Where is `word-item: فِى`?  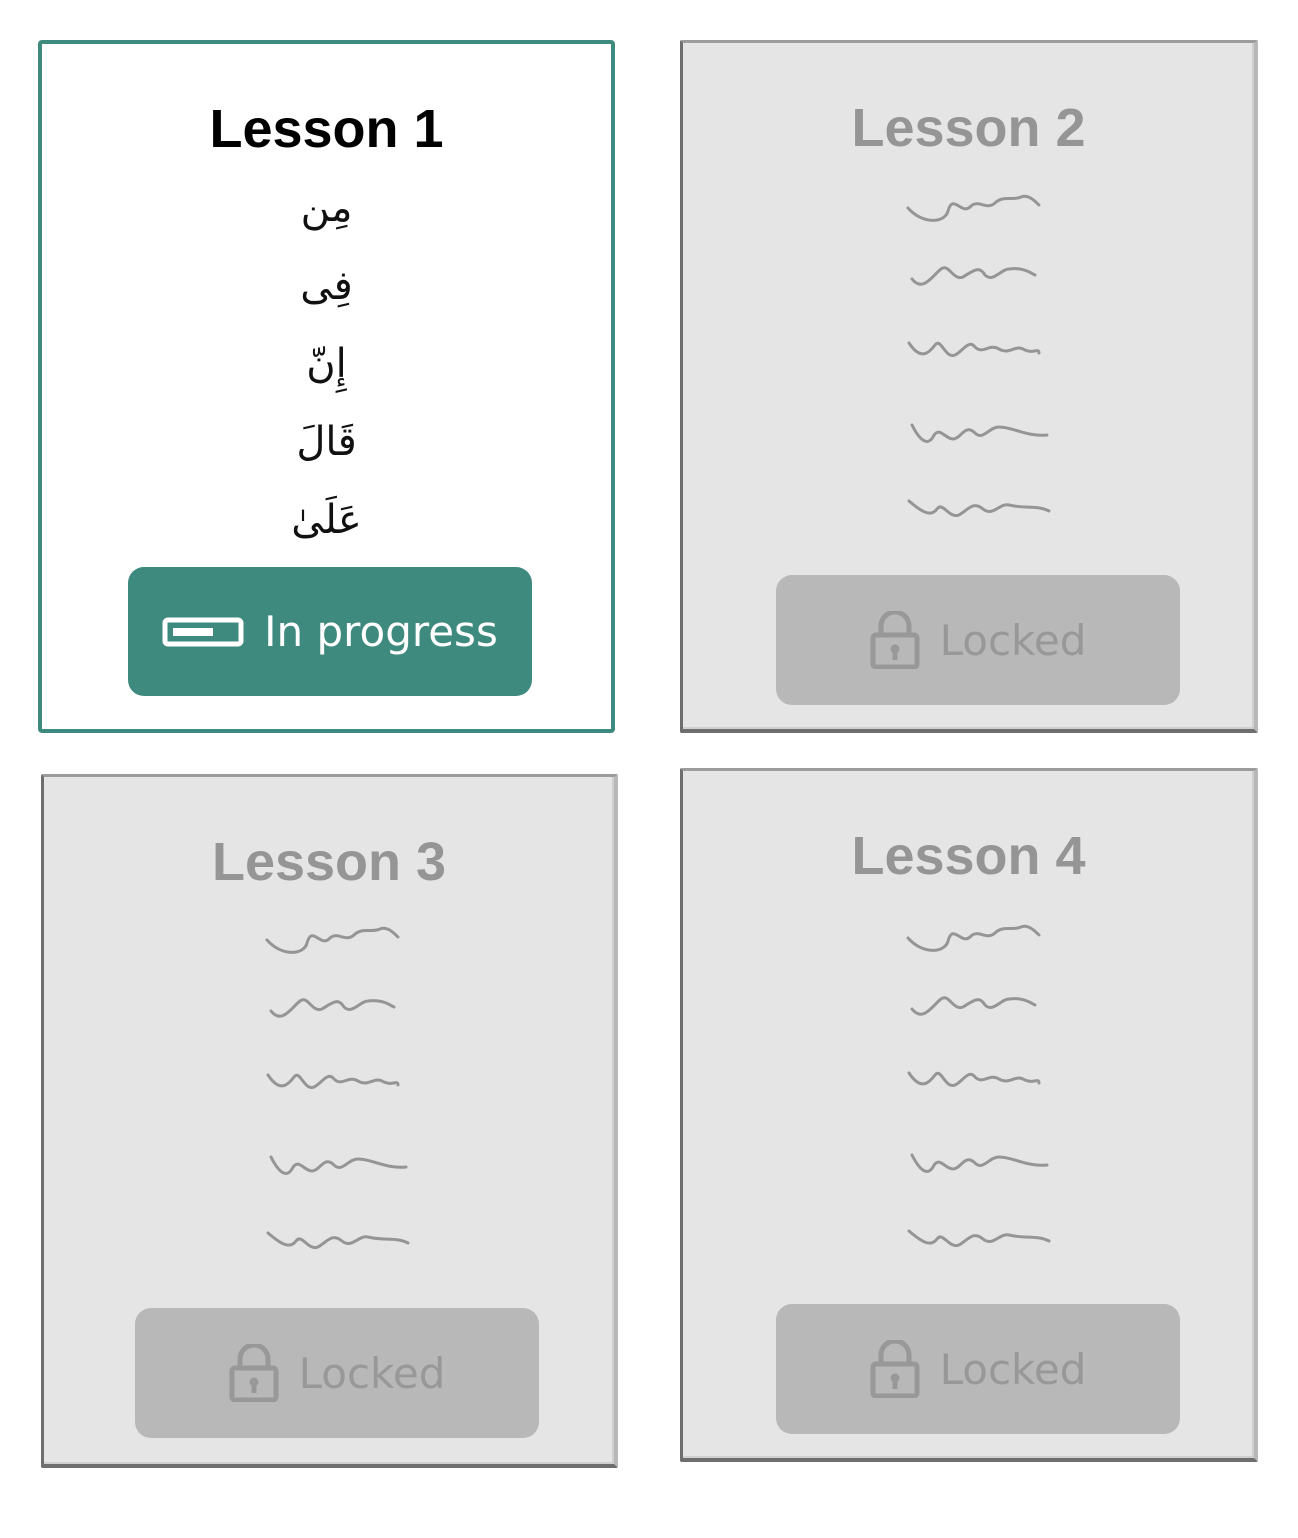
word-item: فِى is located at coordinates (326, 286).